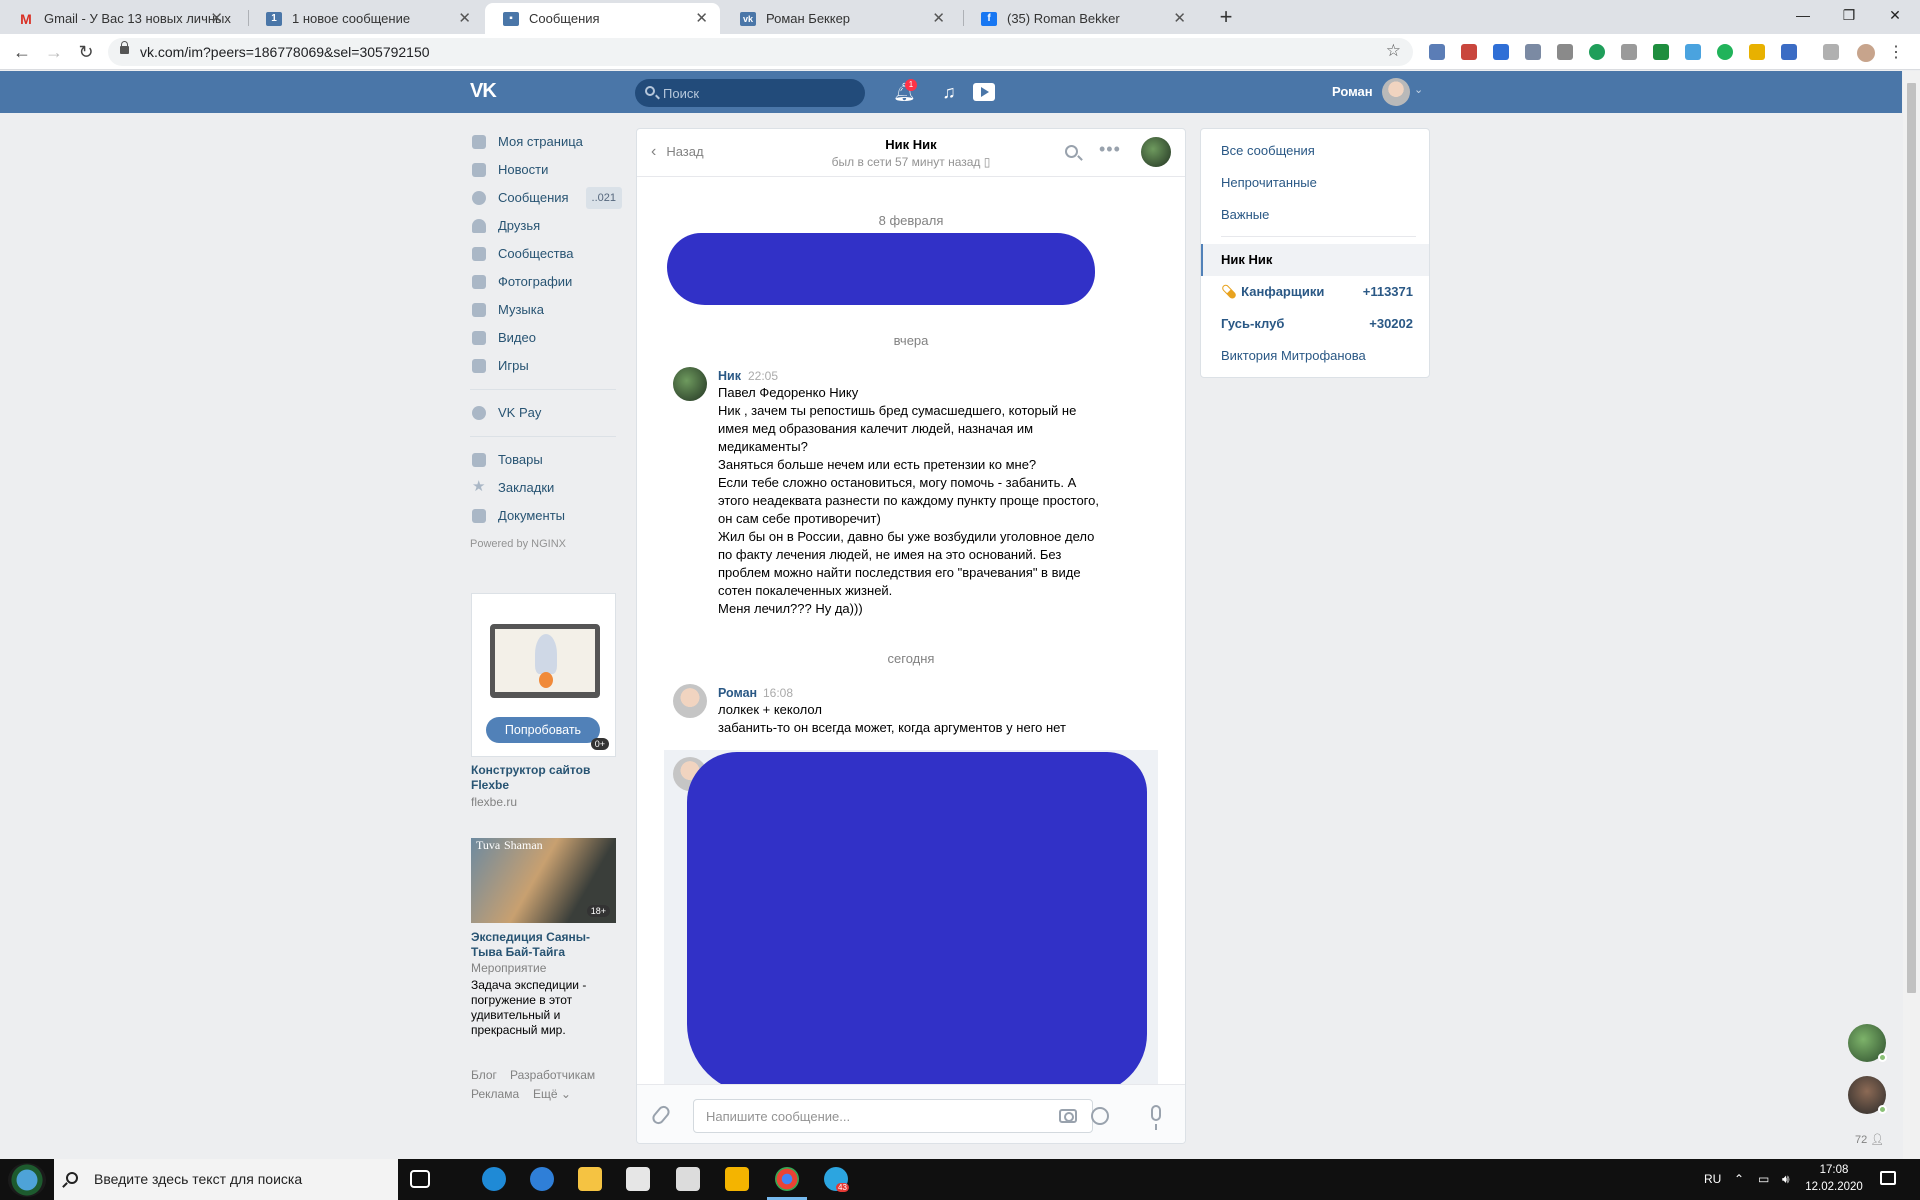 This screenshot has height=1200, width=1920. I want to click on message-input, so click(893, 1116).